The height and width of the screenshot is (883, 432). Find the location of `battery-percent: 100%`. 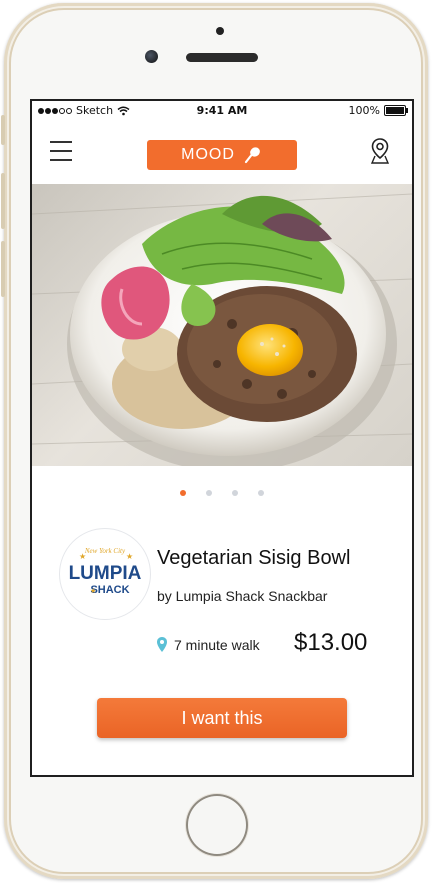

battery-percent: 100% is located at coordinates (364, 110).